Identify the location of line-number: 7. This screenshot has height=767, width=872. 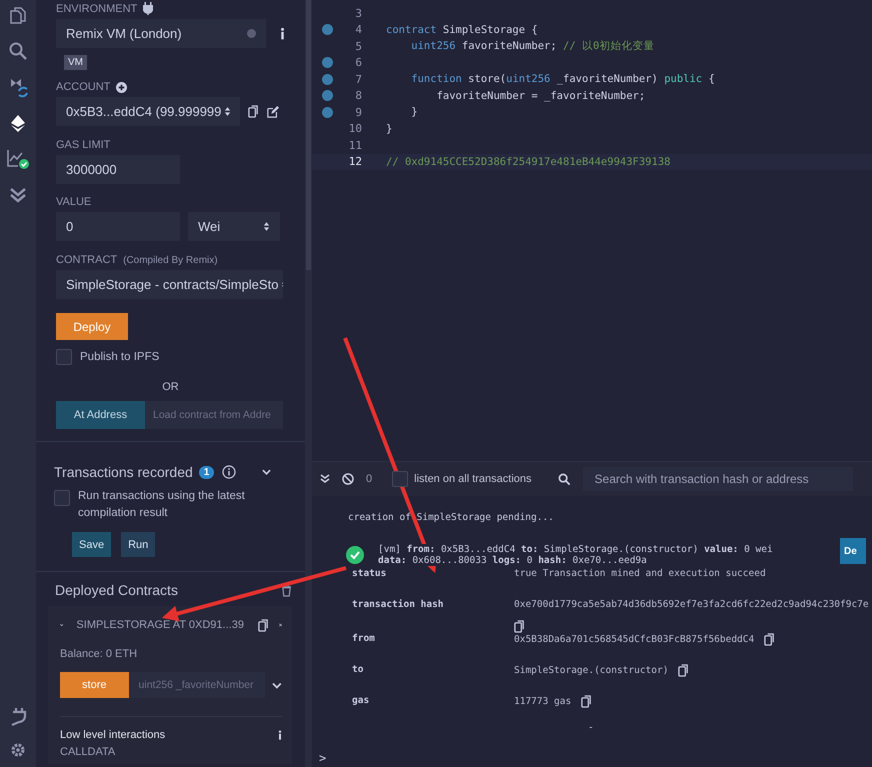
(358, 79).